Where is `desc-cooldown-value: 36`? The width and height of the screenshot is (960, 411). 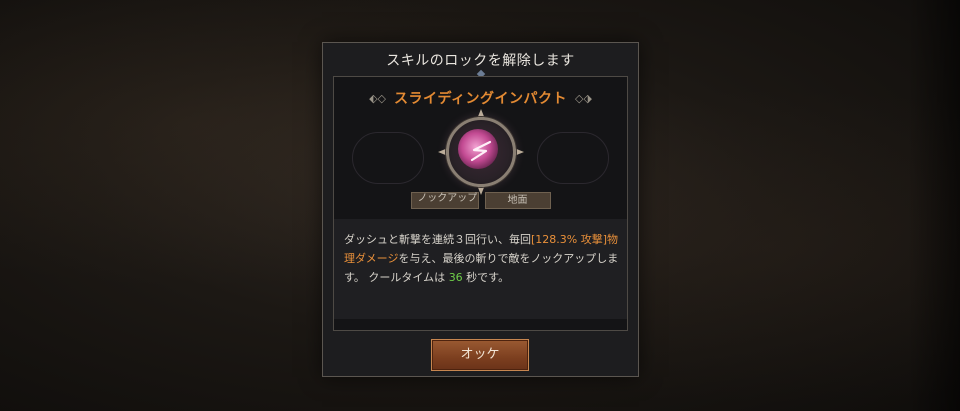
desc-cooldown-value: 36 is located at coordinates (455, 277).